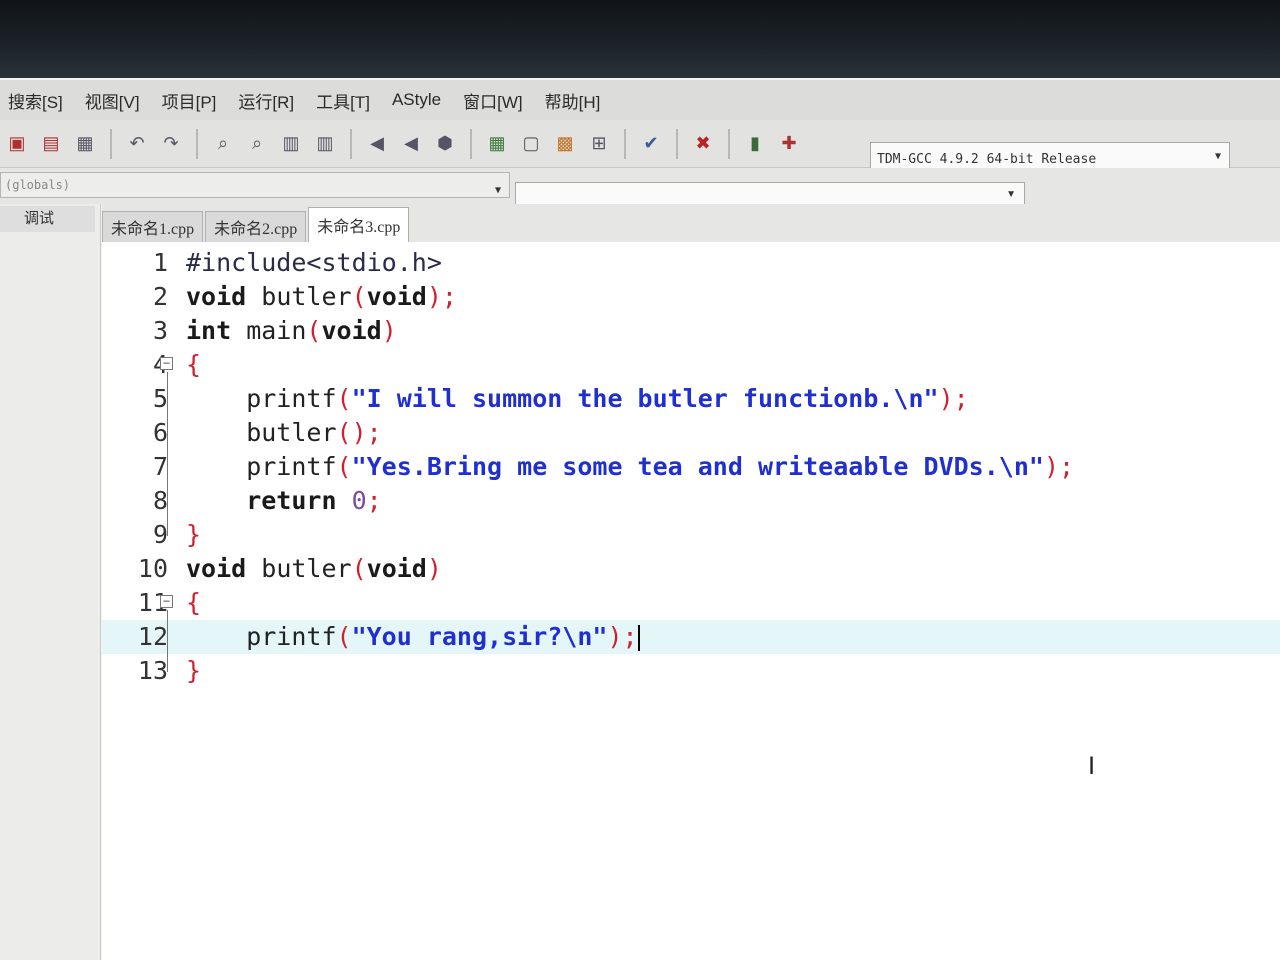 The height and width of the screenshot is (960, 1280). I want to click on bookmark-prev-icon: ◀, so click(377, 144).